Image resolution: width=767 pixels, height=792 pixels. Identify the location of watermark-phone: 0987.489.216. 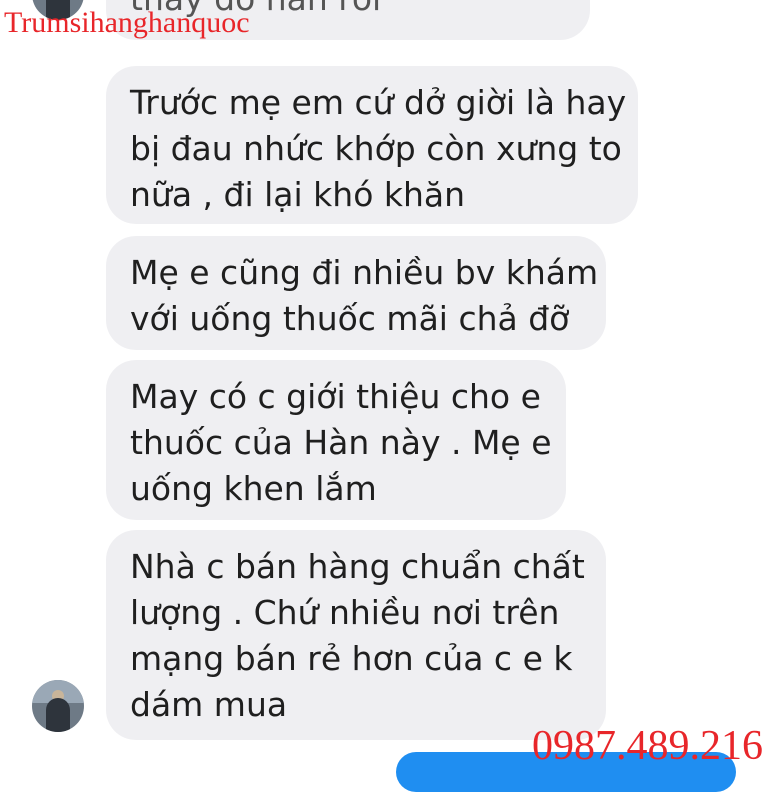
(647, 746).